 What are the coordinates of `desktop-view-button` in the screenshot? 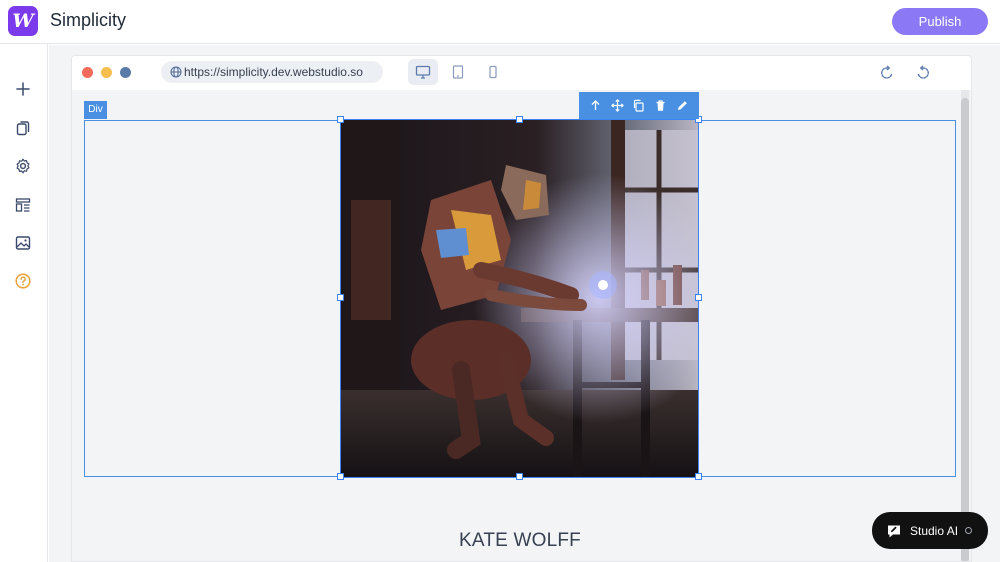 It's located at (423, 72).